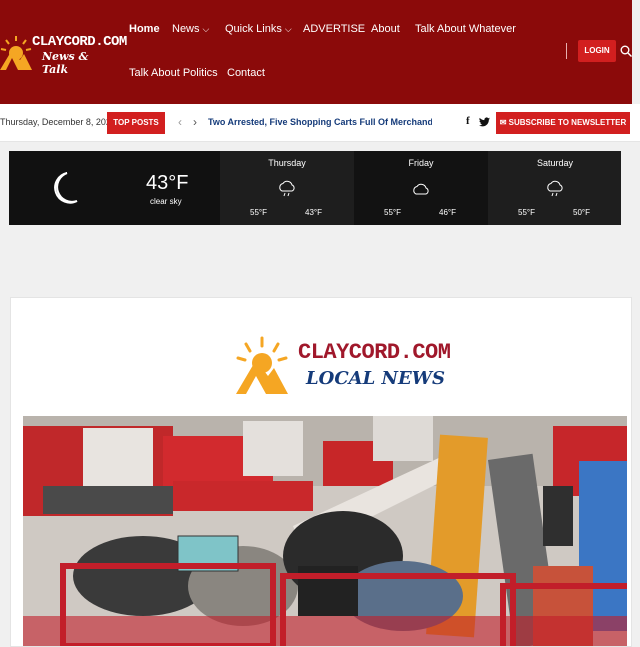 This screenshot has height=647, width=640. Describe the element at coordinates (195, 122) in the screenshot. I see `chevron-right-icon: ›` at that location.